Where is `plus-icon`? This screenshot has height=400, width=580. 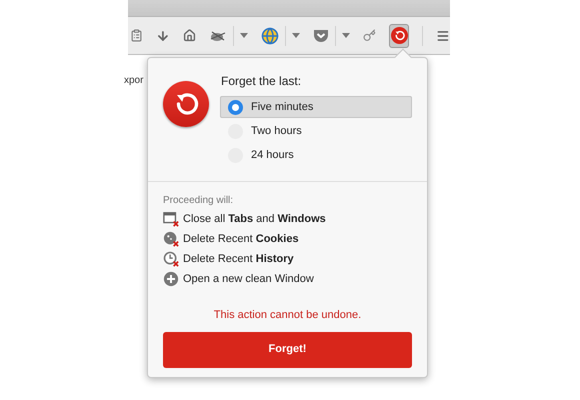 plus-icon is located at coordinates (171, 279).